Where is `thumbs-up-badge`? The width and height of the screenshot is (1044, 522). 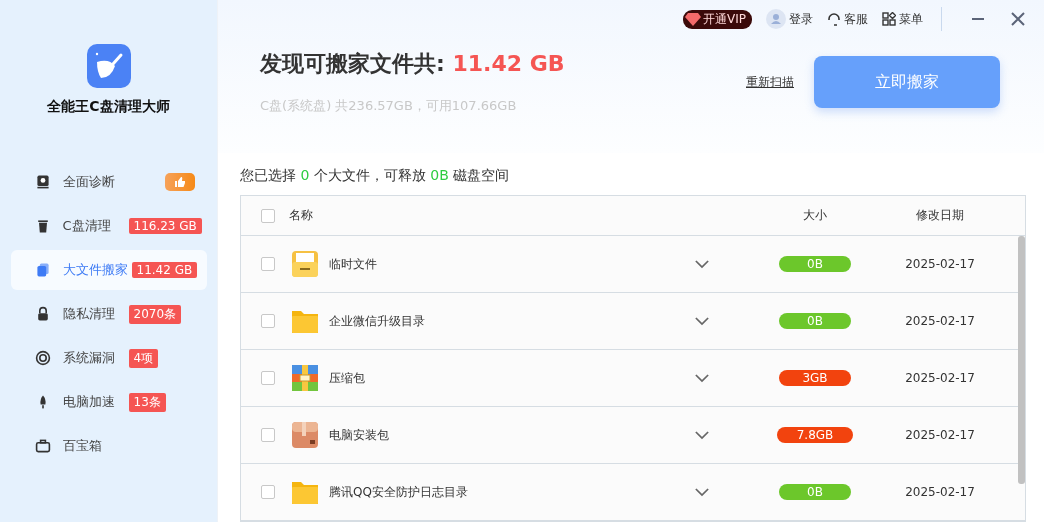 thumbs-up-badge is located at coordinates (179, 182).